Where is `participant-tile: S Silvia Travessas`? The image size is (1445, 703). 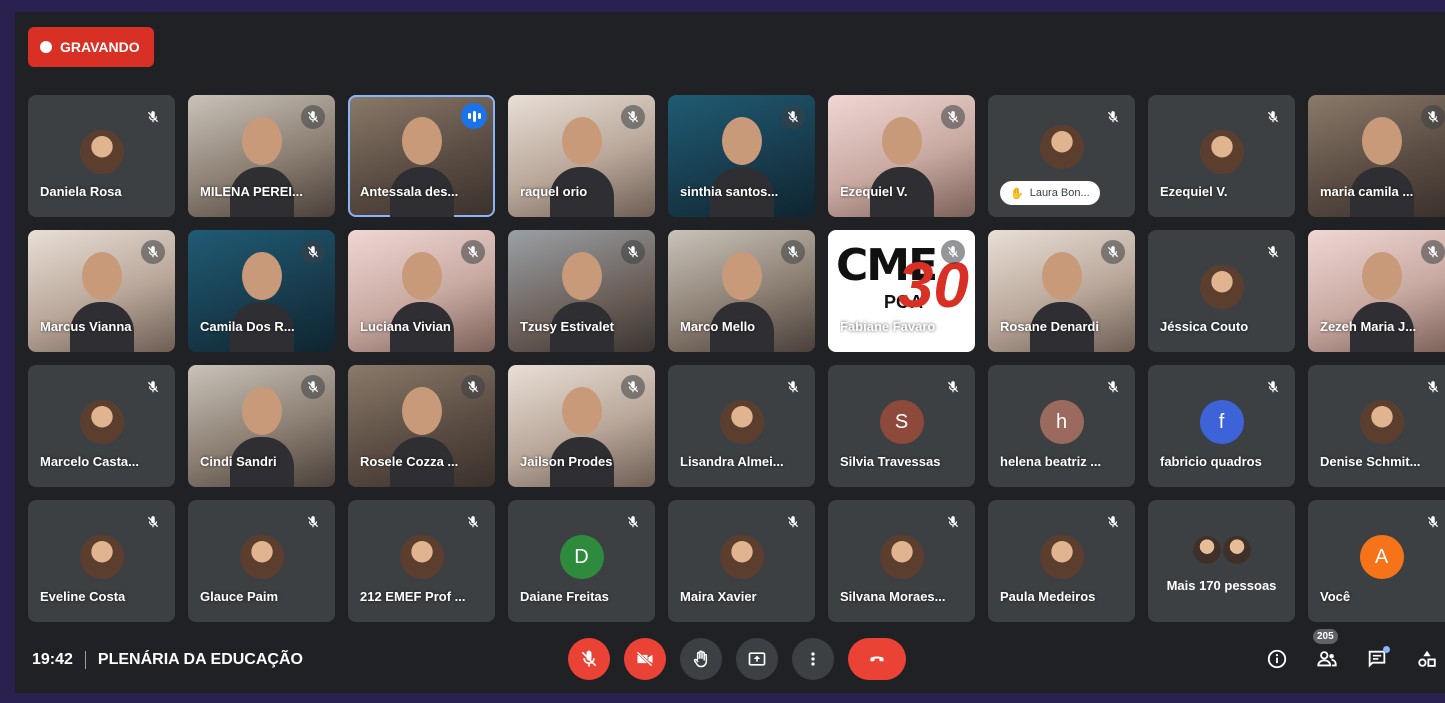
participant-tile: S Silvia Travessas is located at coordinates (901, 426).